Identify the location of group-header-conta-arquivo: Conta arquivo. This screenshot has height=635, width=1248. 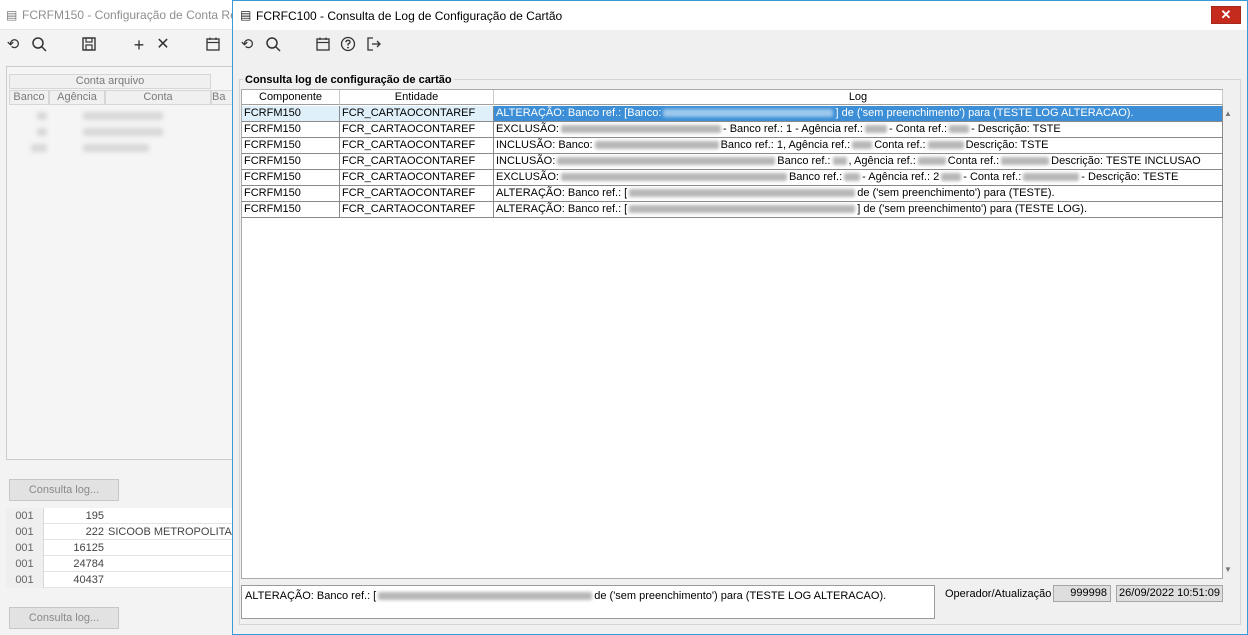
(110, 81).